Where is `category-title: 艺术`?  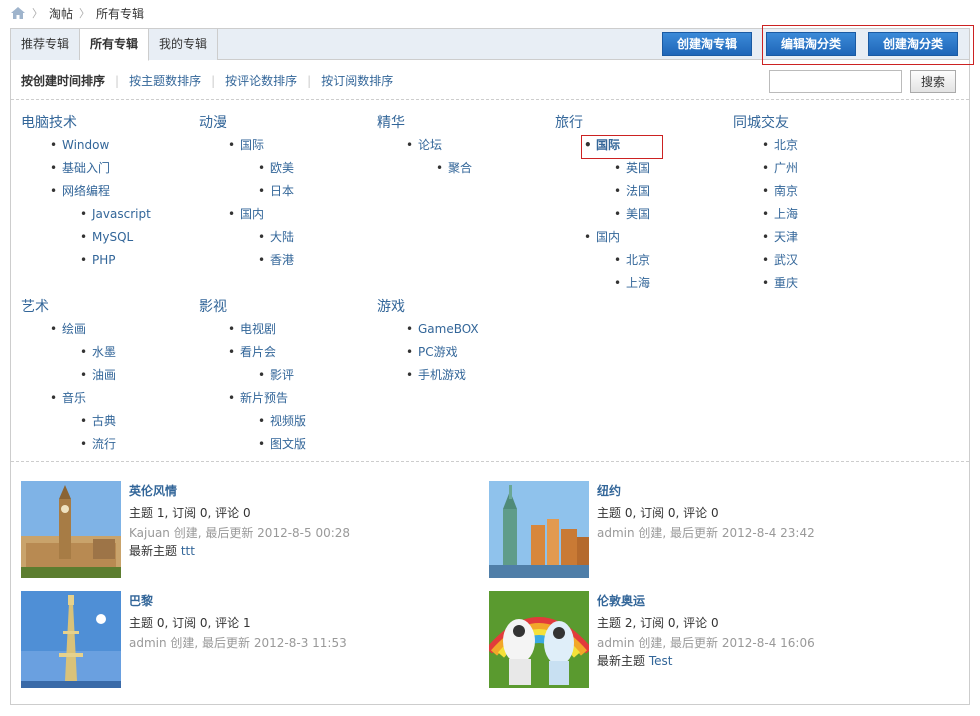 category-title: 艺术 is located at coordinates (106, 307).